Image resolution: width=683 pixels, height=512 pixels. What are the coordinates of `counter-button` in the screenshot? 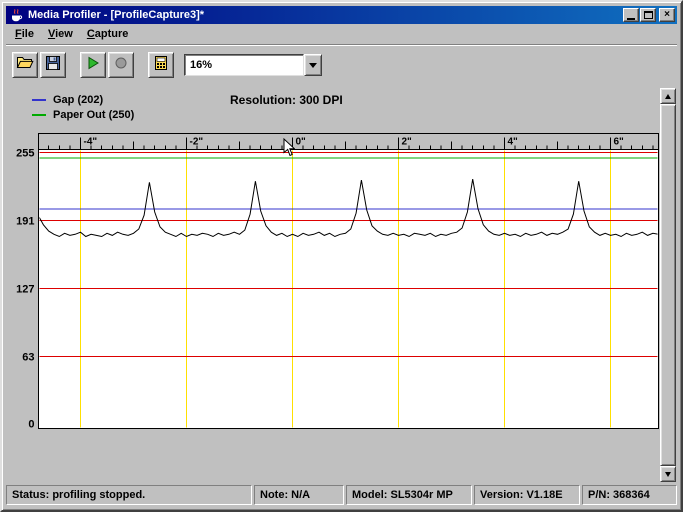 It's located at (161, 65).